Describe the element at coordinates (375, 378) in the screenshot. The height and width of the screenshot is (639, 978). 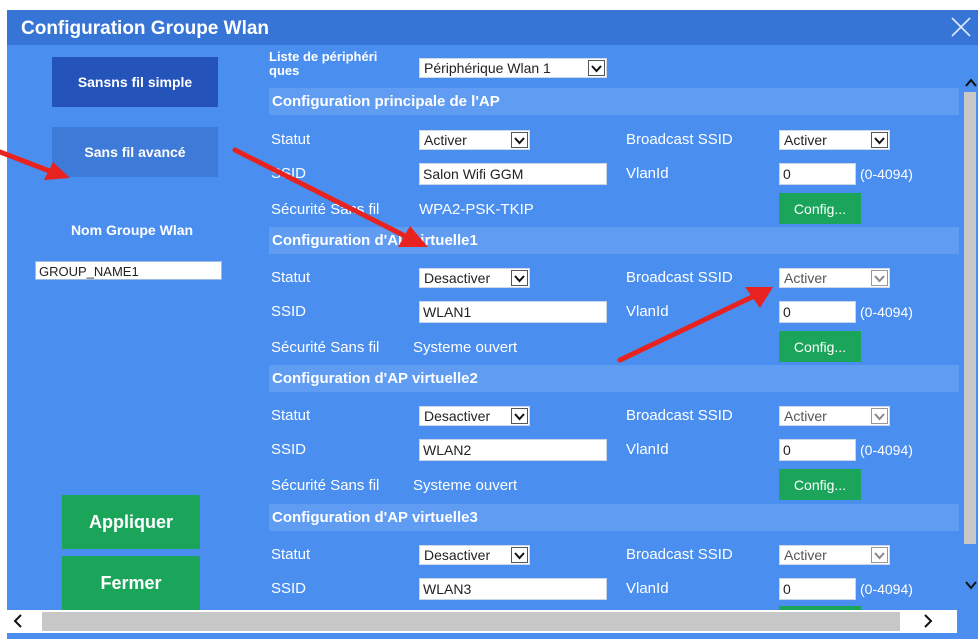
I see `section-title: Configuration d'AP virtuelle2` at that location.